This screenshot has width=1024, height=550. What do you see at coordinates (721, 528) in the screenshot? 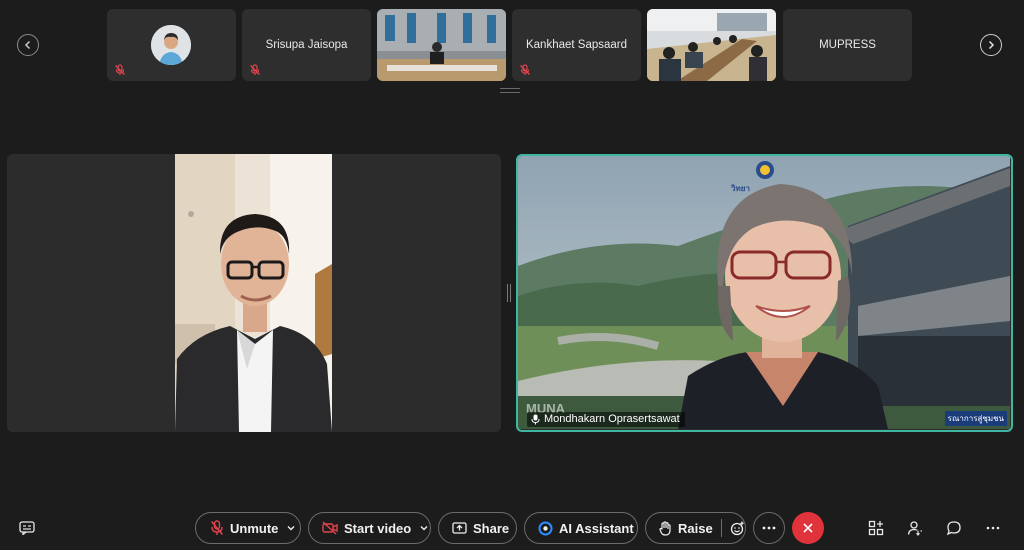
I see `raise-divider` at bounding box center [721, 528].